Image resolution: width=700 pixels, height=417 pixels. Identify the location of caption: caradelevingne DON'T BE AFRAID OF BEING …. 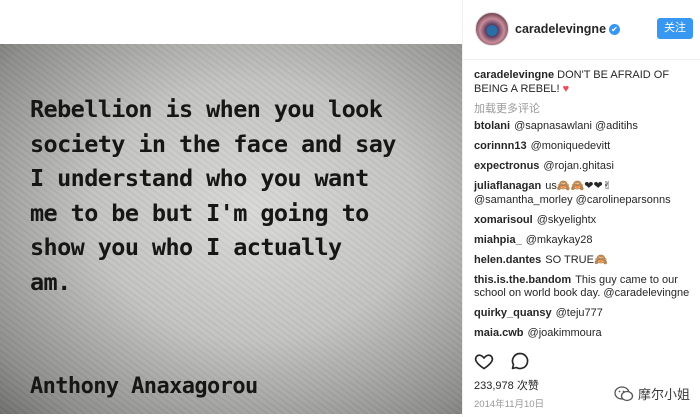
(585, 82).